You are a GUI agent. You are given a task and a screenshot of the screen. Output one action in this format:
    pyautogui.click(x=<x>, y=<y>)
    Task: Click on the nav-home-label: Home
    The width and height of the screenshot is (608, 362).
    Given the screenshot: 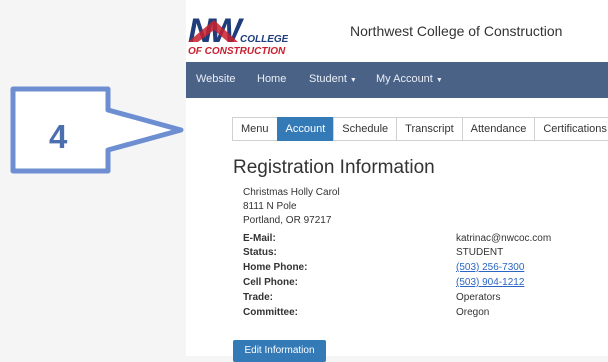 What is the action you would take?
    pyautogui.click(x=272, y=79)
    